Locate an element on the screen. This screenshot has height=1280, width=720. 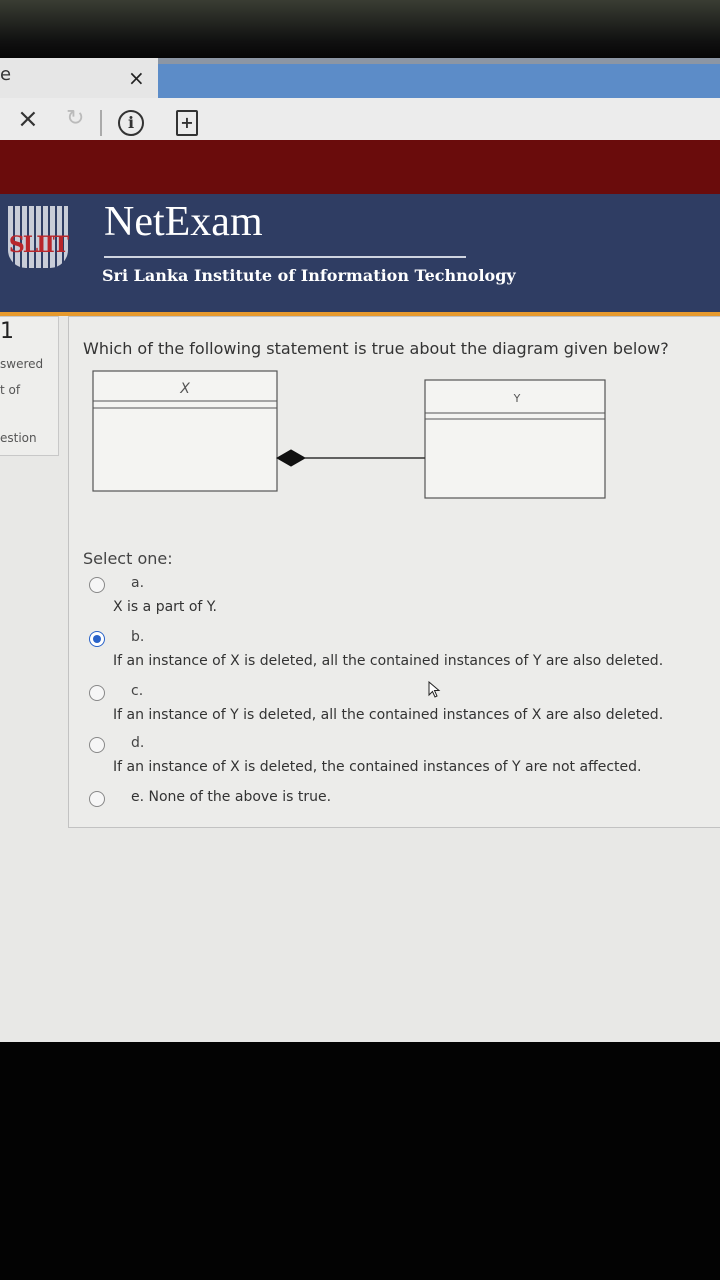
flag-question-link: estion is located at coordinates (18, 438).